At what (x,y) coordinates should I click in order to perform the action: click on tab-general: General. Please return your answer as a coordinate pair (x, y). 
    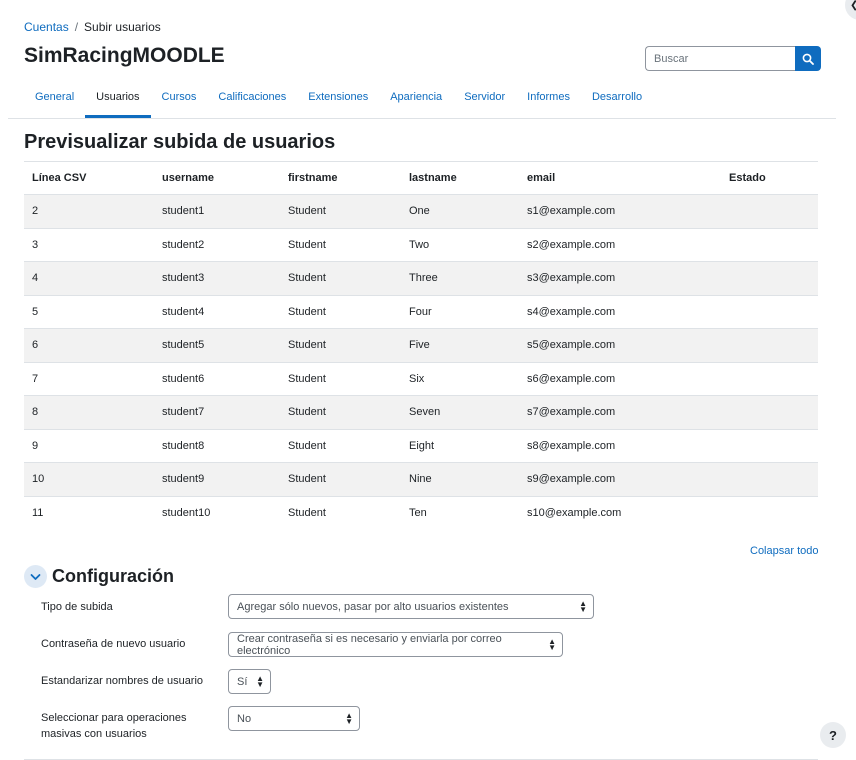
    Looking at the image, I should click on (54, 100).